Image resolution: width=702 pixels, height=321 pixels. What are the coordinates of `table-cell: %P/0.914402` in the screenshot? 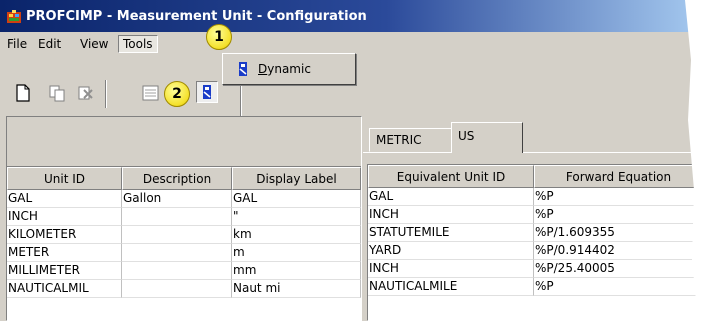 It's located at (618, 251).